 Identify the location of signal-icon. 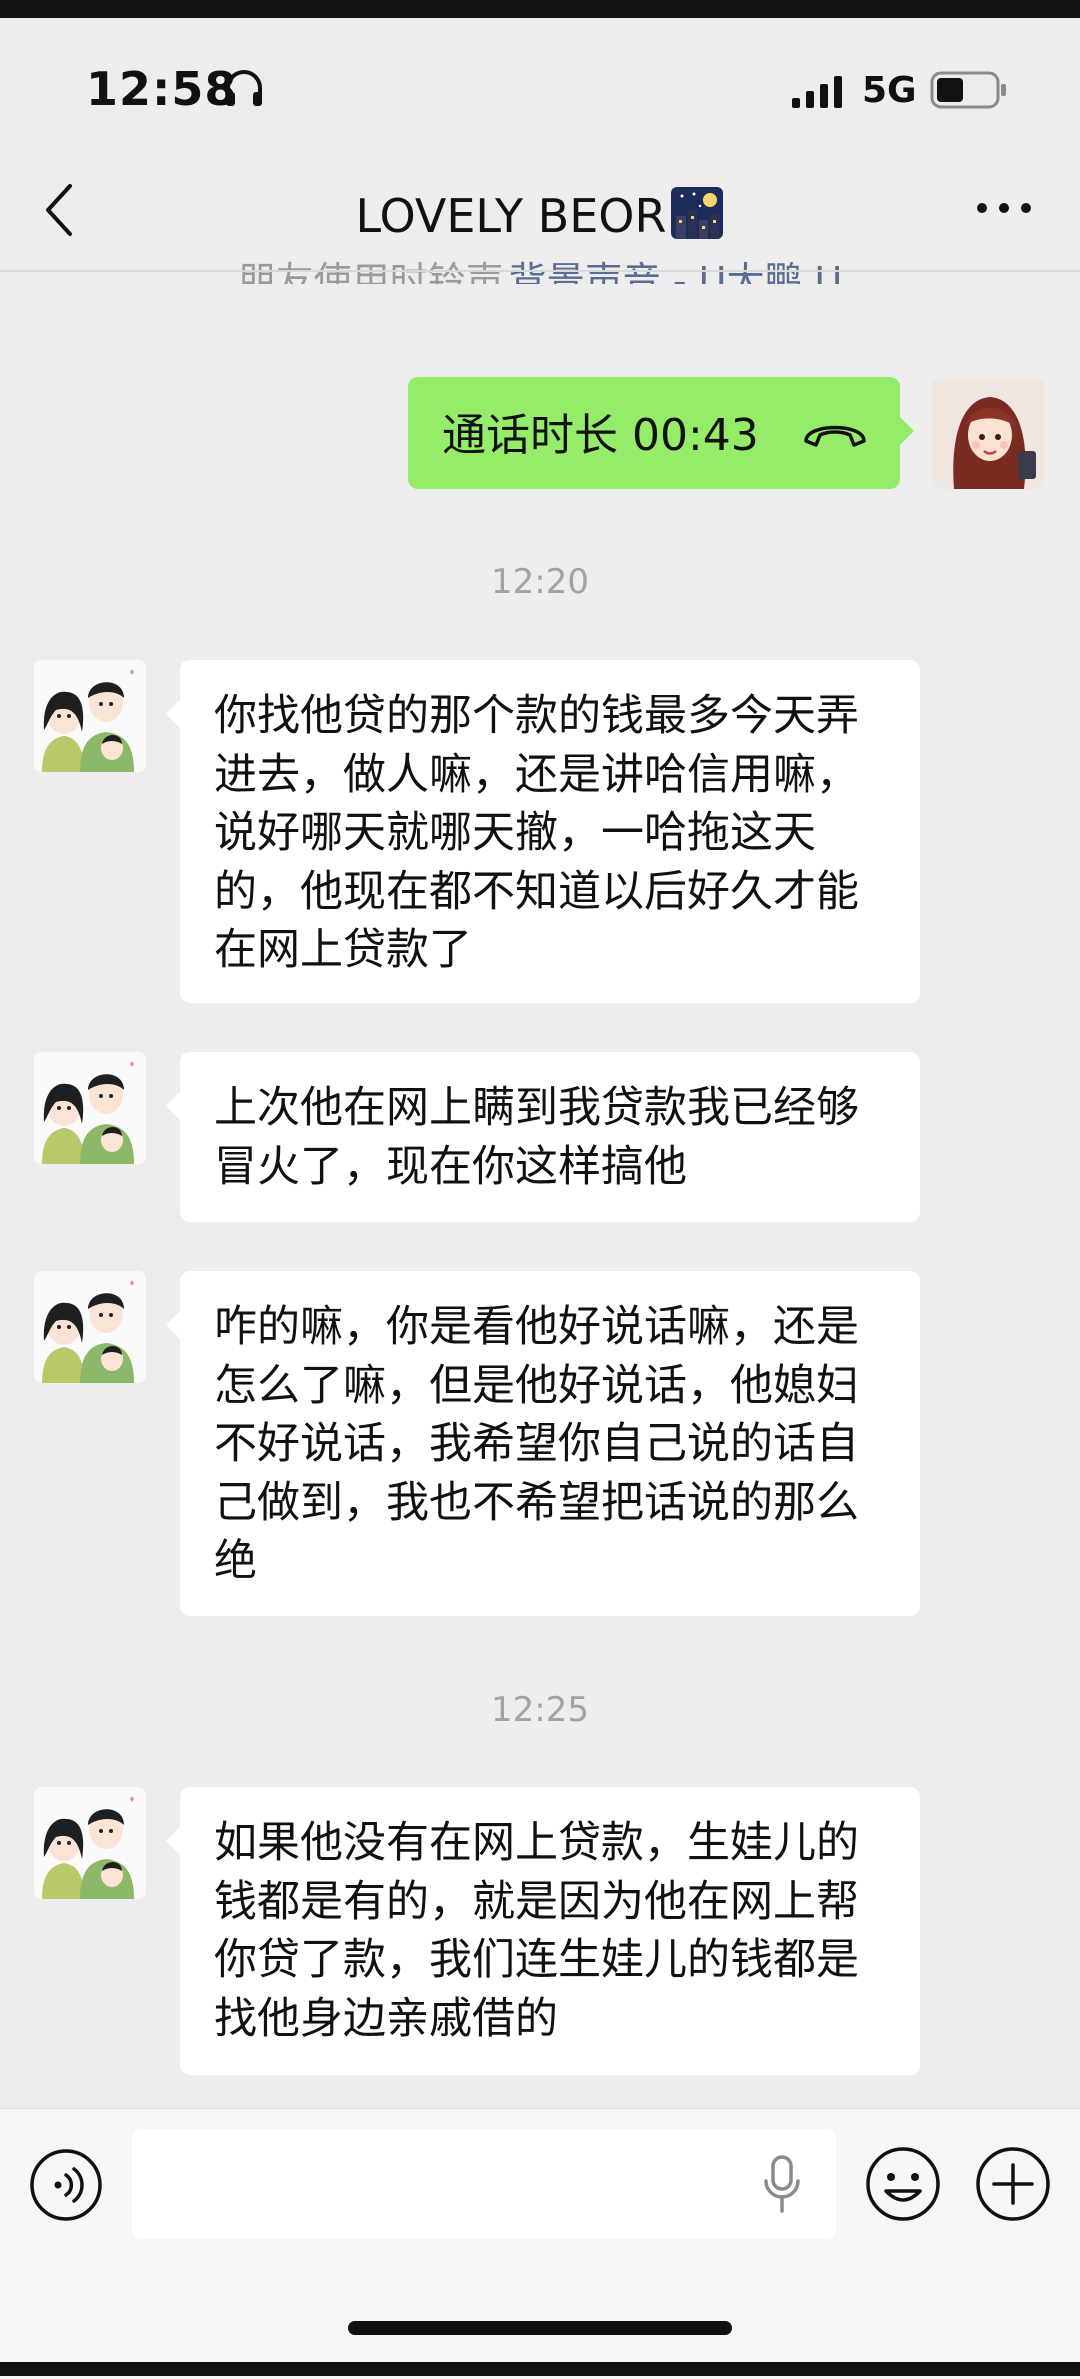
(817, 92).